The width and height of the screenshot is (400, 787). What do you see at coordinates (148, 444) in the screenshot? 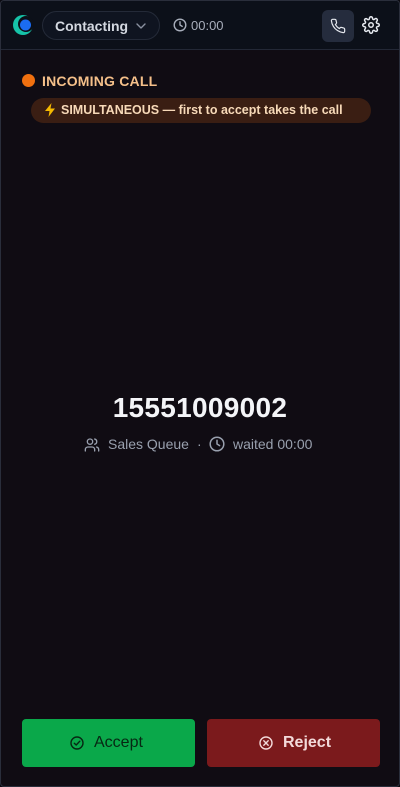
I see `queue-name: Sales Queue` at bounding box center [148, 444].